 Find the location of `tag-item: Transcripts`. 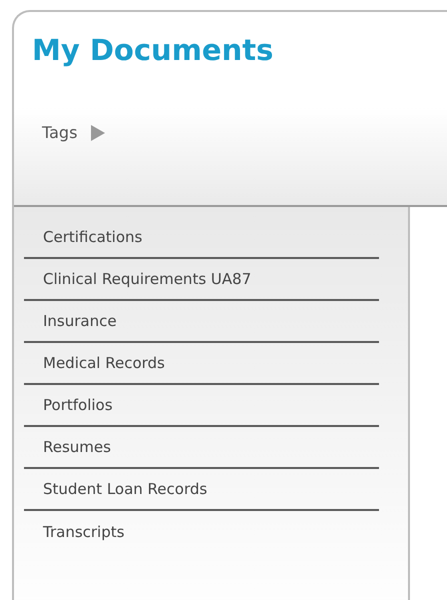

tag-item: Transcripts is located at coordinates (83, 532).